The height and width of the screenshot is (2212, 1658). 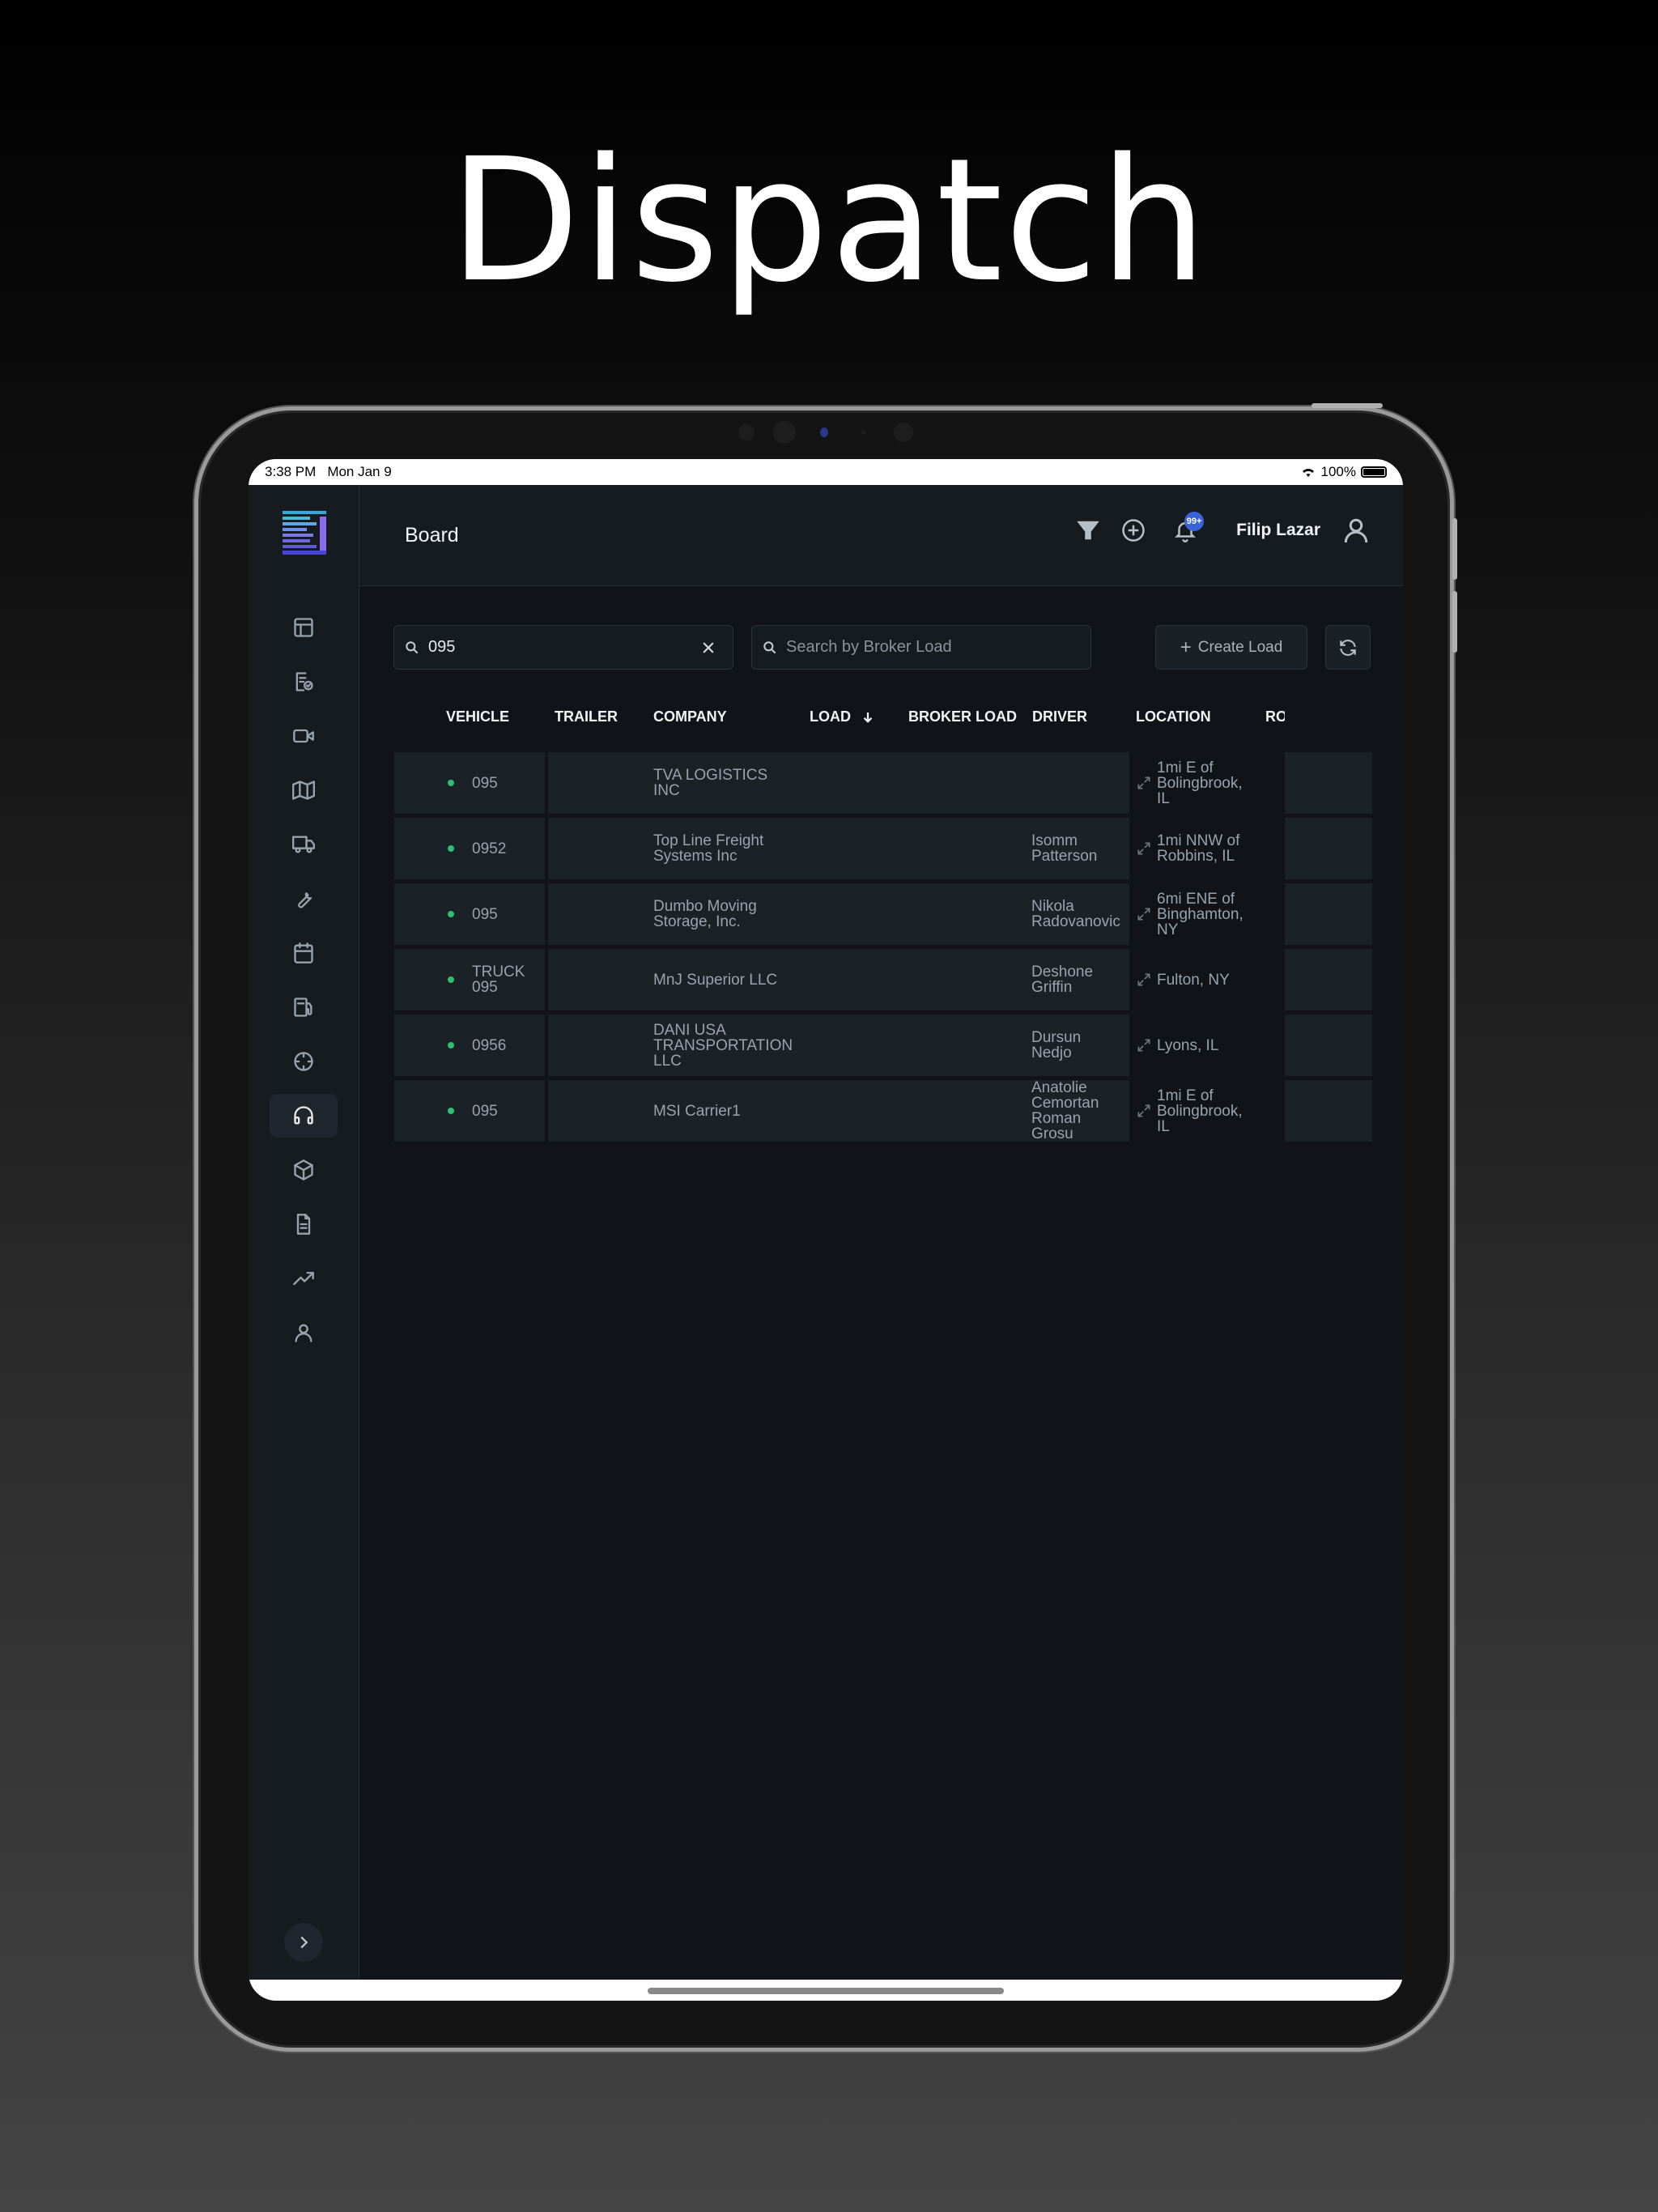 I want to click on nav-dispatch, so click(x=304, y=1116).